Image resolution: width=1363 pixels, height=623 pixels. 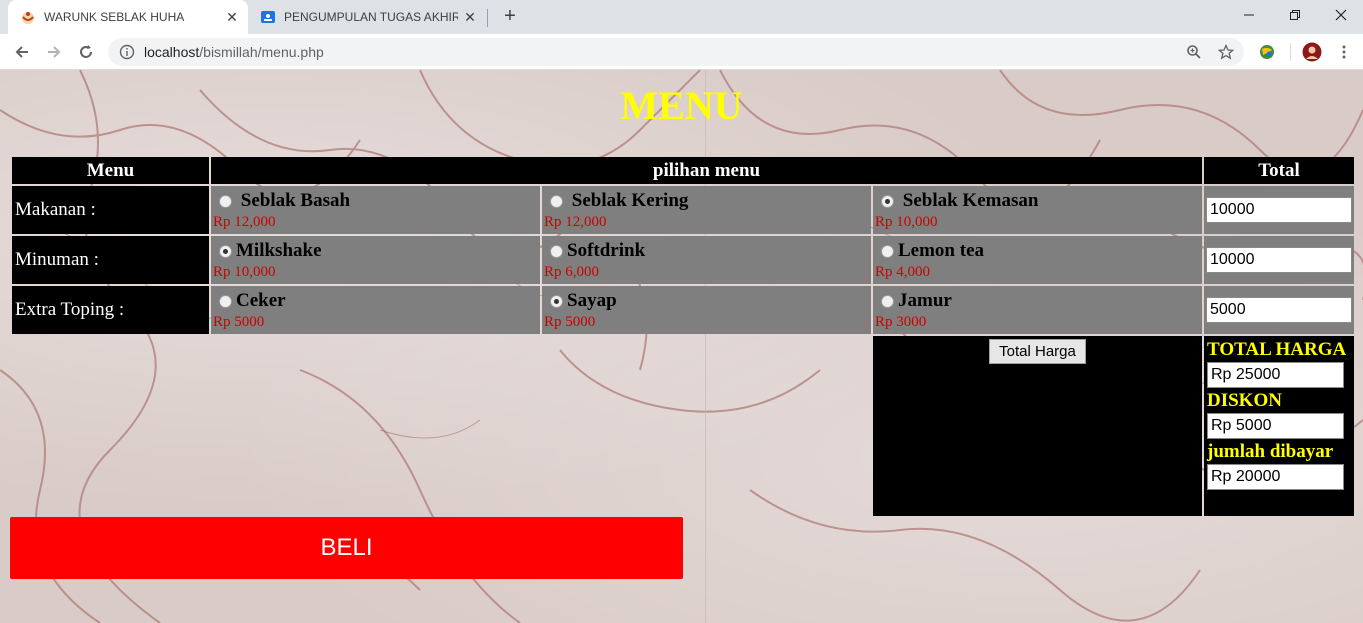 I want to click on option-name: Jamur, so click(x=925, y=300).